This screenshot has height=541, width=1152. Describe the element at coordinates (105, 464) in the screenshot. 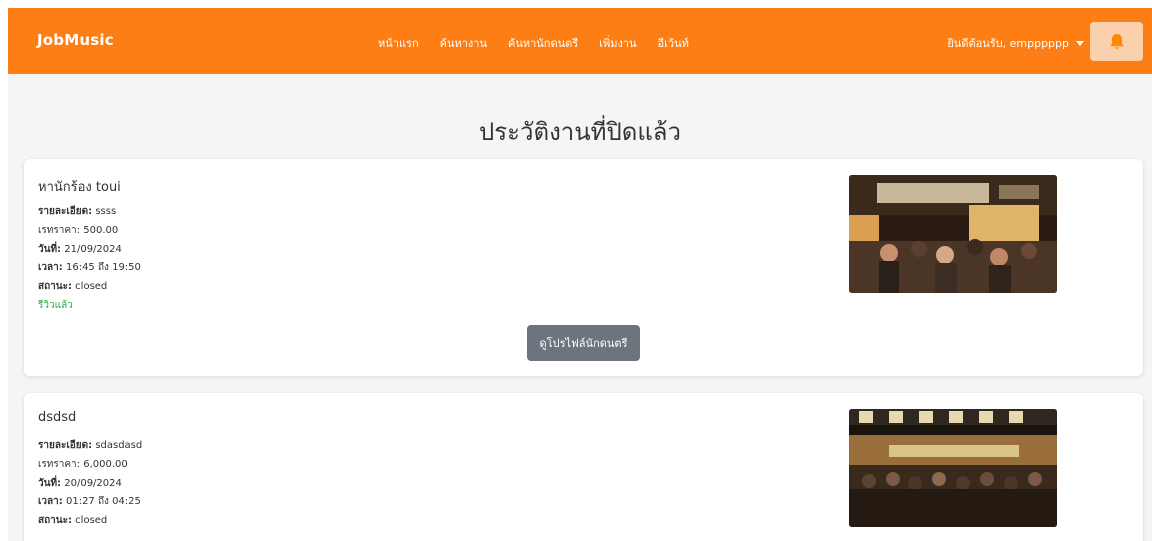

I see `price-value: 6,000.00` at that location.